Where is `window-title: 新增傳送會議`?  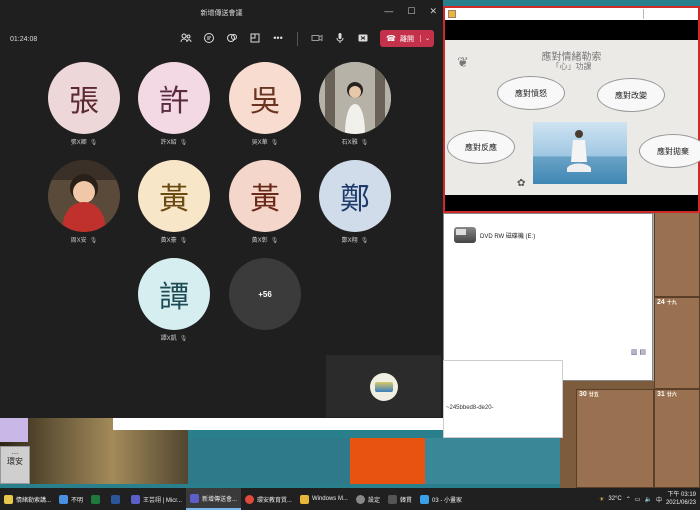
window-title: 新增傳送會議 is located at coordinates (221, 13).